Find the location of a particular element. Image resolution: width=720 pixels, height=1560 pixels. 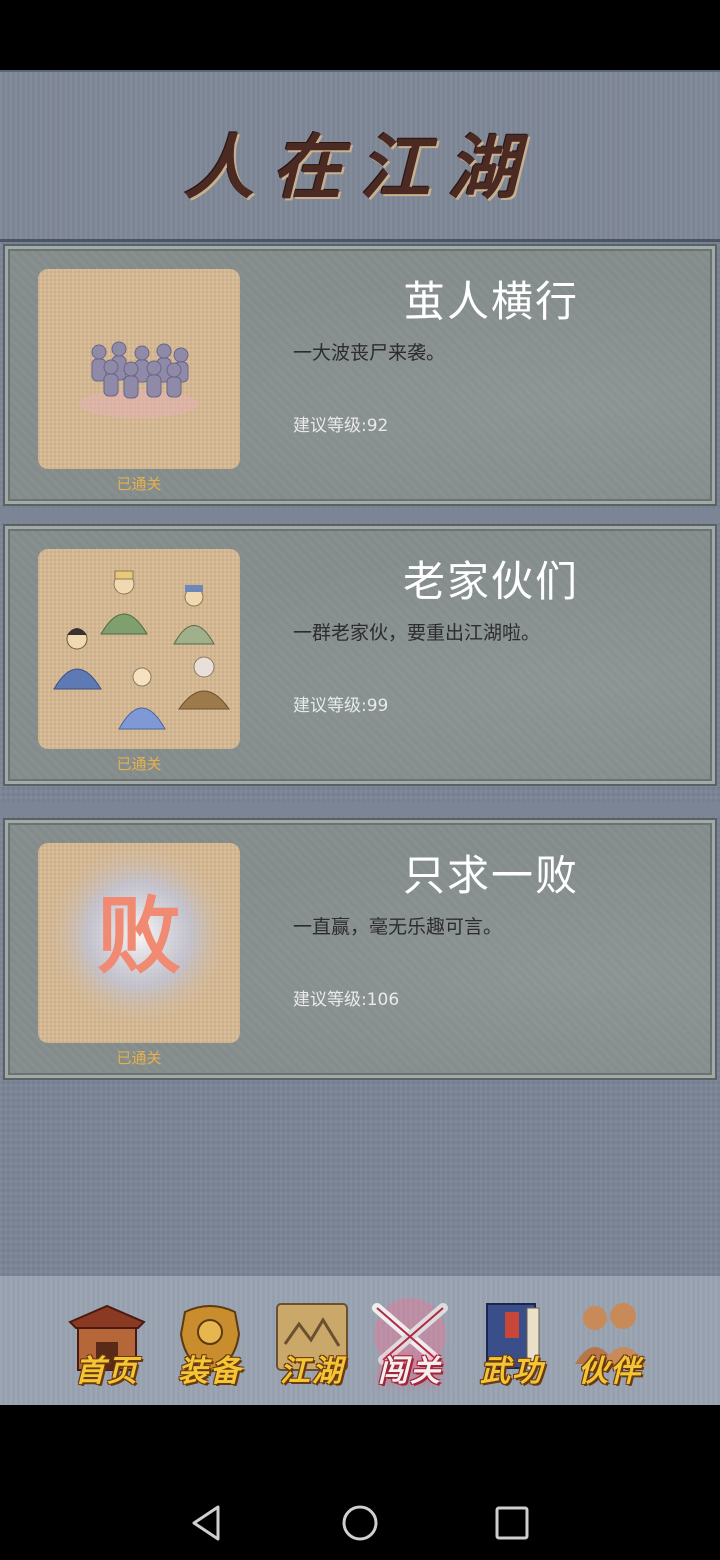

system-nav-bar is located at coordinates (360, 1482).